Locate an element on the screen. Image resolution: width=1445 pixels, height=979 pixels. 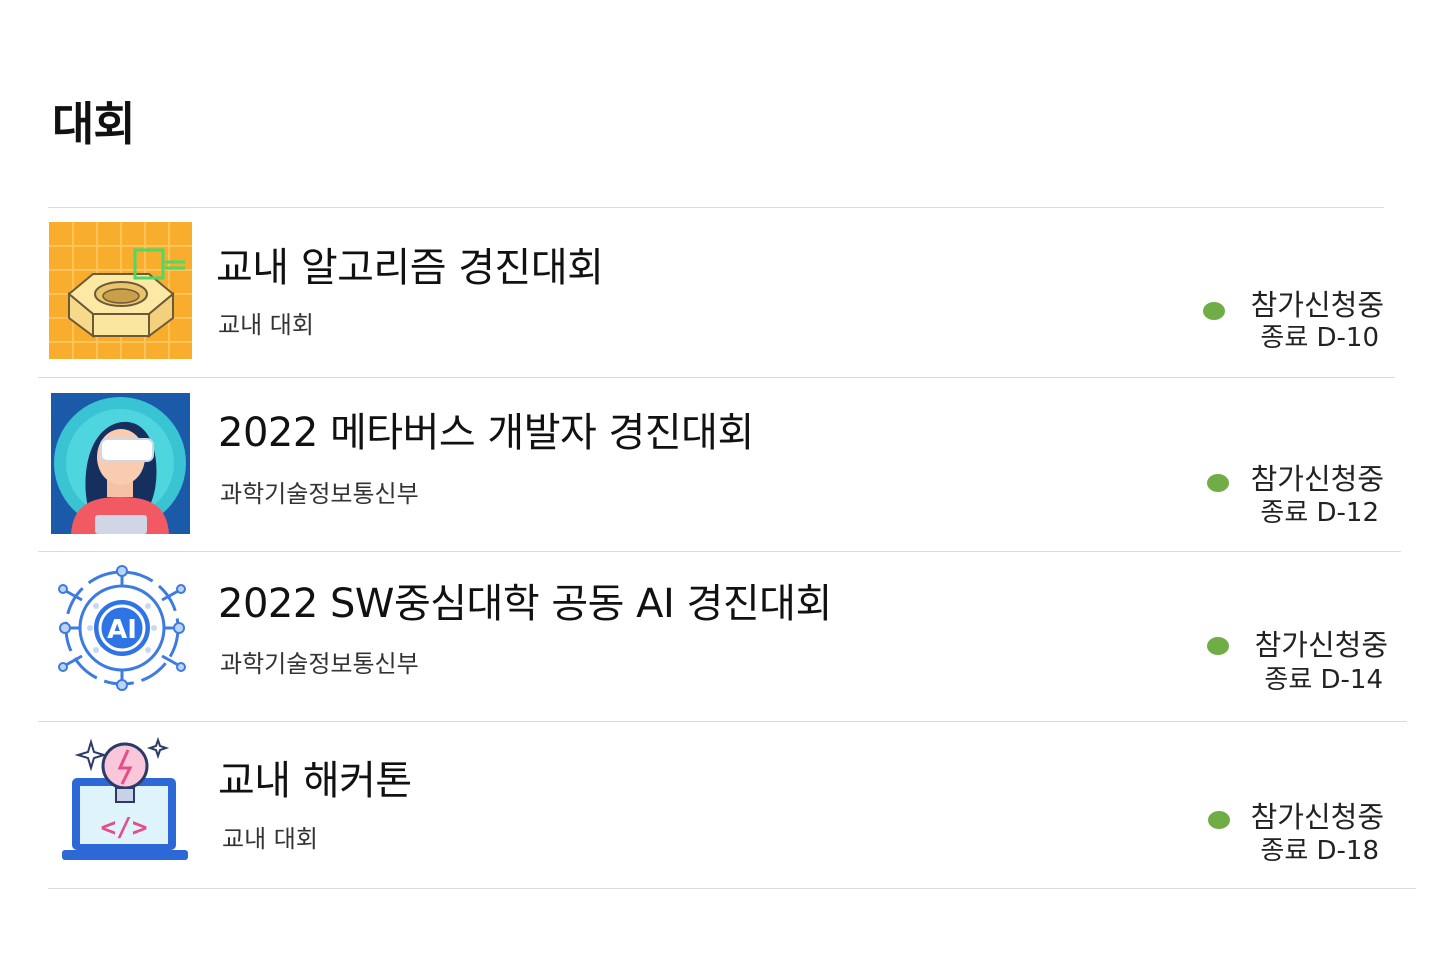
contest-title: 교내 해커톤 is located at coordinates (315, 781).